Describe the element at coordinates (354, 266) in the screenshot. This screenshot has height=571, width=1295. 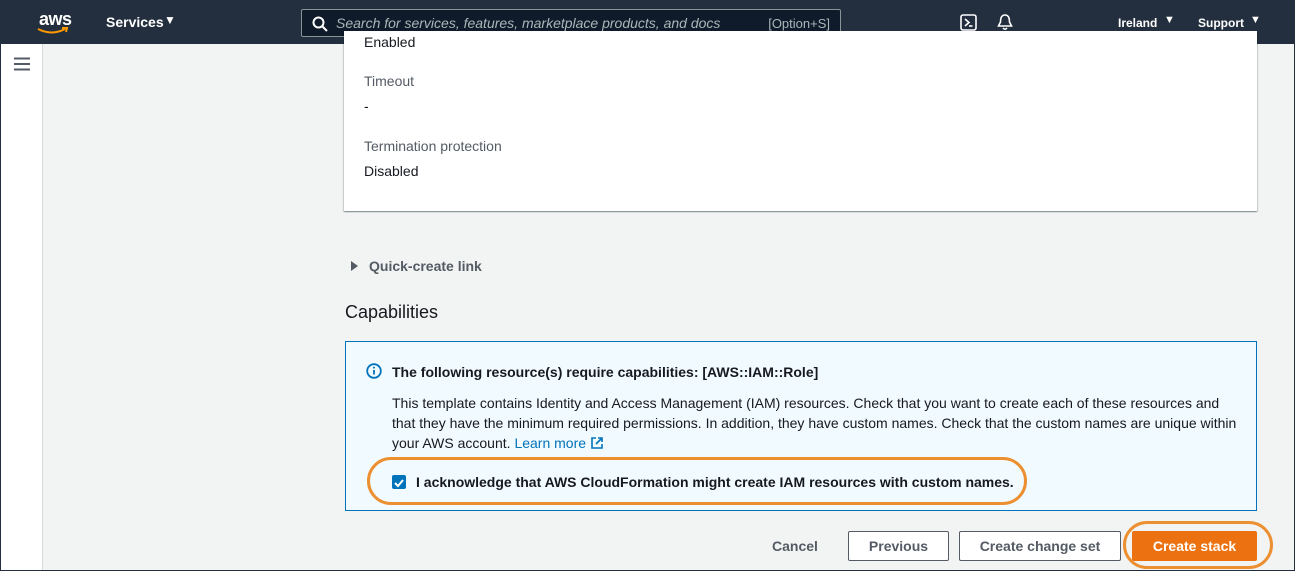
I see `caret-right-icon` at that location.